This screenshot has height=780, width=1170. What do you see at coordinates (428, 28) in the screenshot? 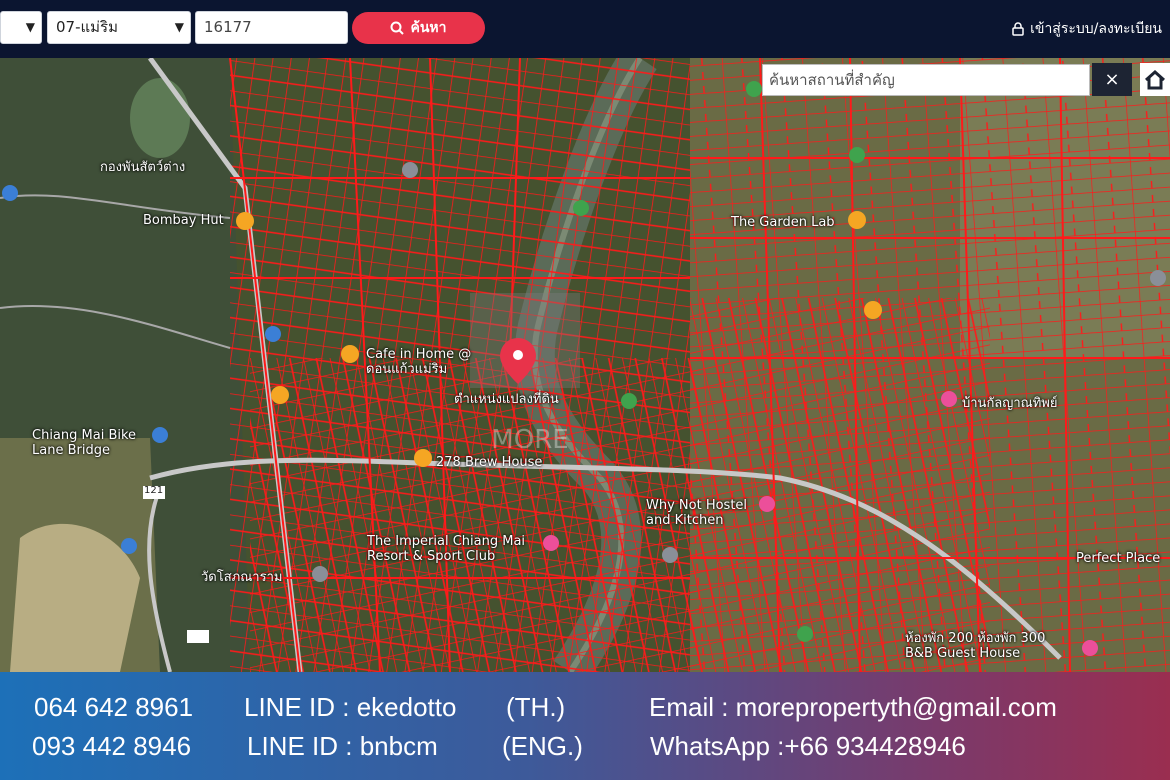
I see `search-button-label: ค้นหา` at bounding box center [428, 28].